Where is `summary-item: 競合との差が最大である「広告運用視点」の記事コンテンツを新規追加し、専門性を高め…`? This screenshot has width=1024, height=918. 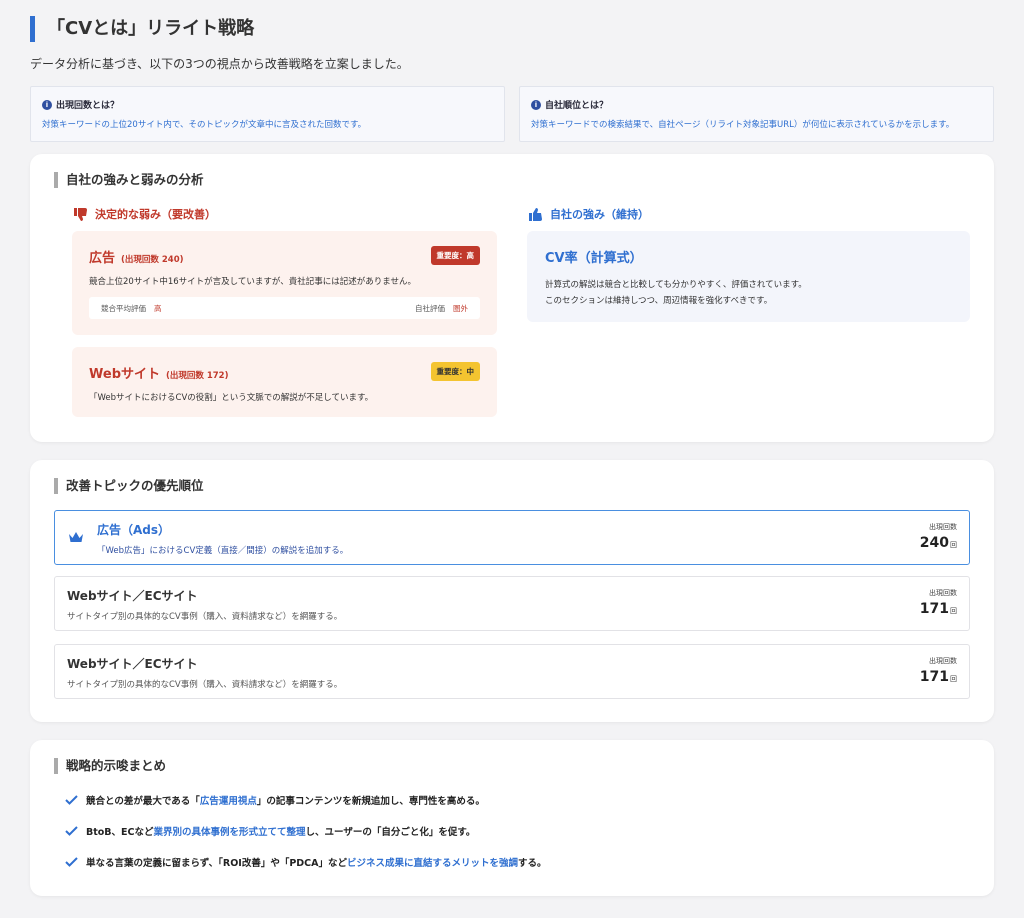
summary-item: 競合との差が最大である「広告運用視点」の記事コンテンツを新規追加し、専門性を高め… is located at coordinates (275, 800).